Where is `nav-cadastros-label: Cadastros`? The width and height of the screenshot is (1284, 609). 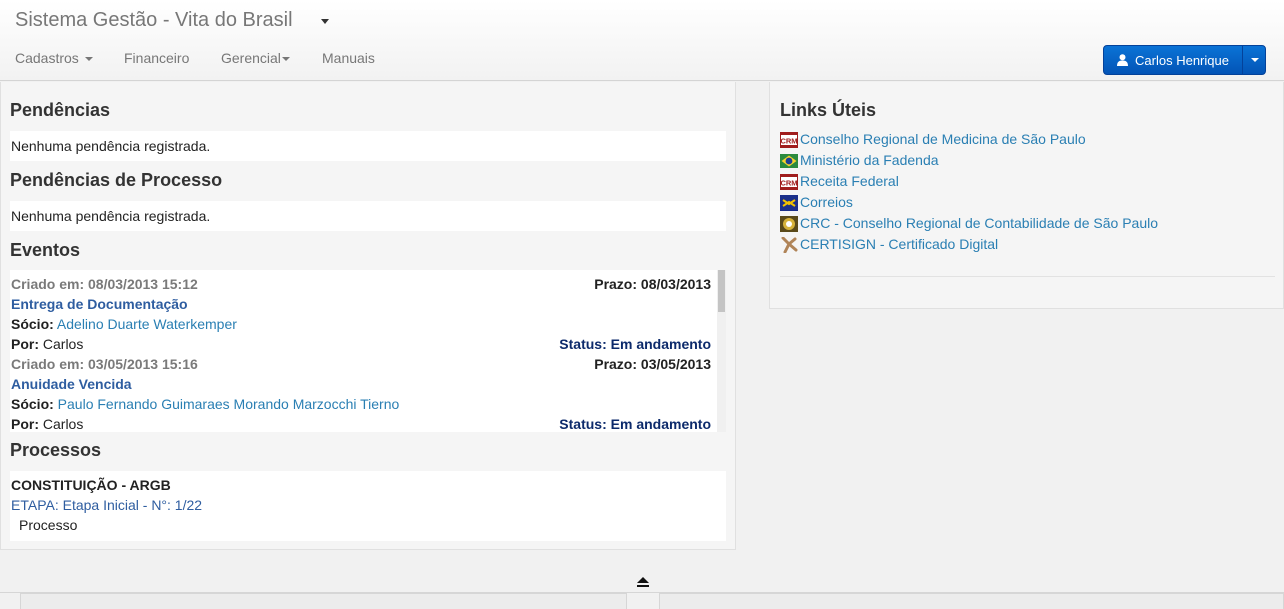 nav-cadastros-label: Cadastros is located at coordinates (47, 58).